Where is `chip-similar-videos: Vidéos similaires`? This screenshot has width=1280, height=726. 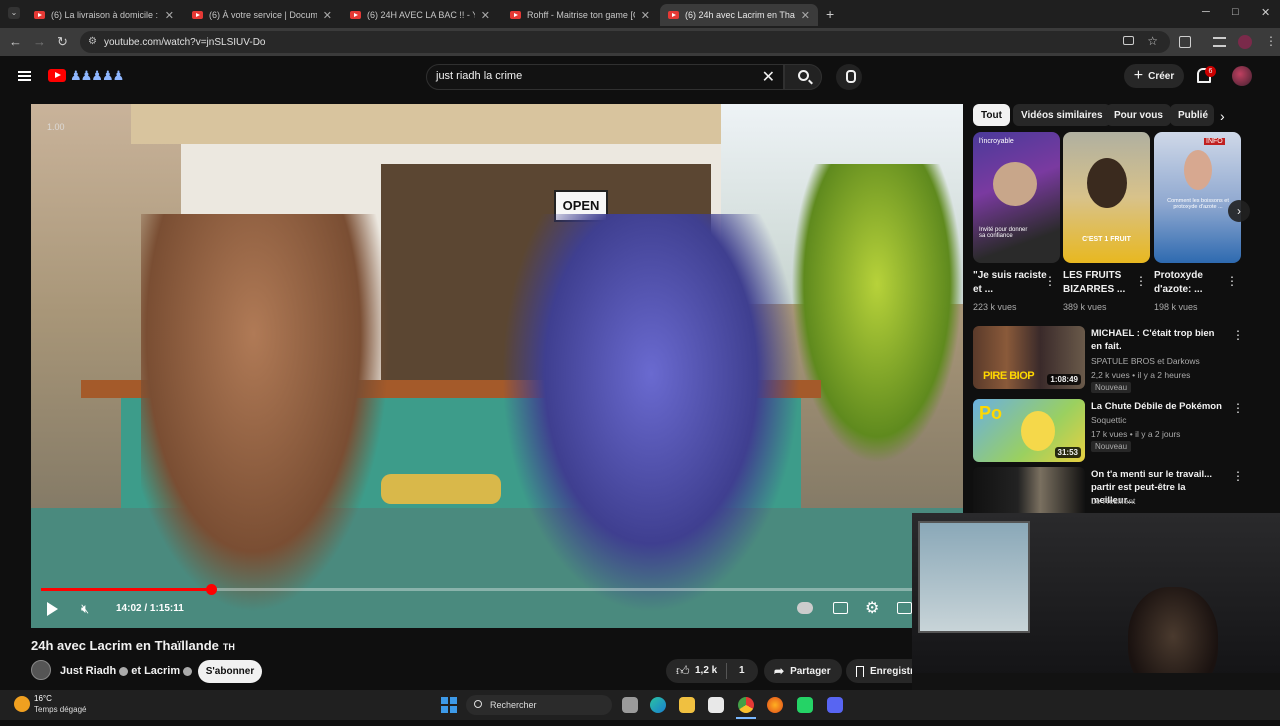 chip-similar-videos: Vidéos similaires is located at coordinates (1062, 115).